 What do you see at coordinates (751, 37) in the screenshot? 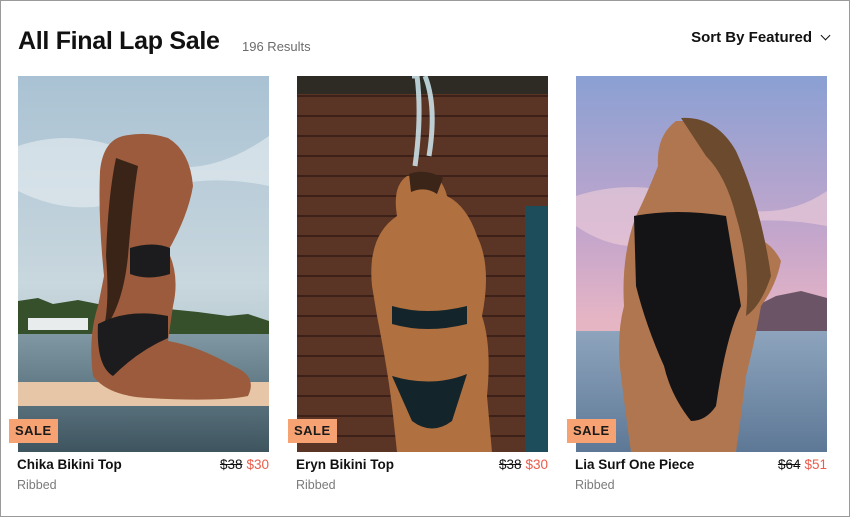
I see `sort-label: Sort By Featured` at bounding box center [751, 37].